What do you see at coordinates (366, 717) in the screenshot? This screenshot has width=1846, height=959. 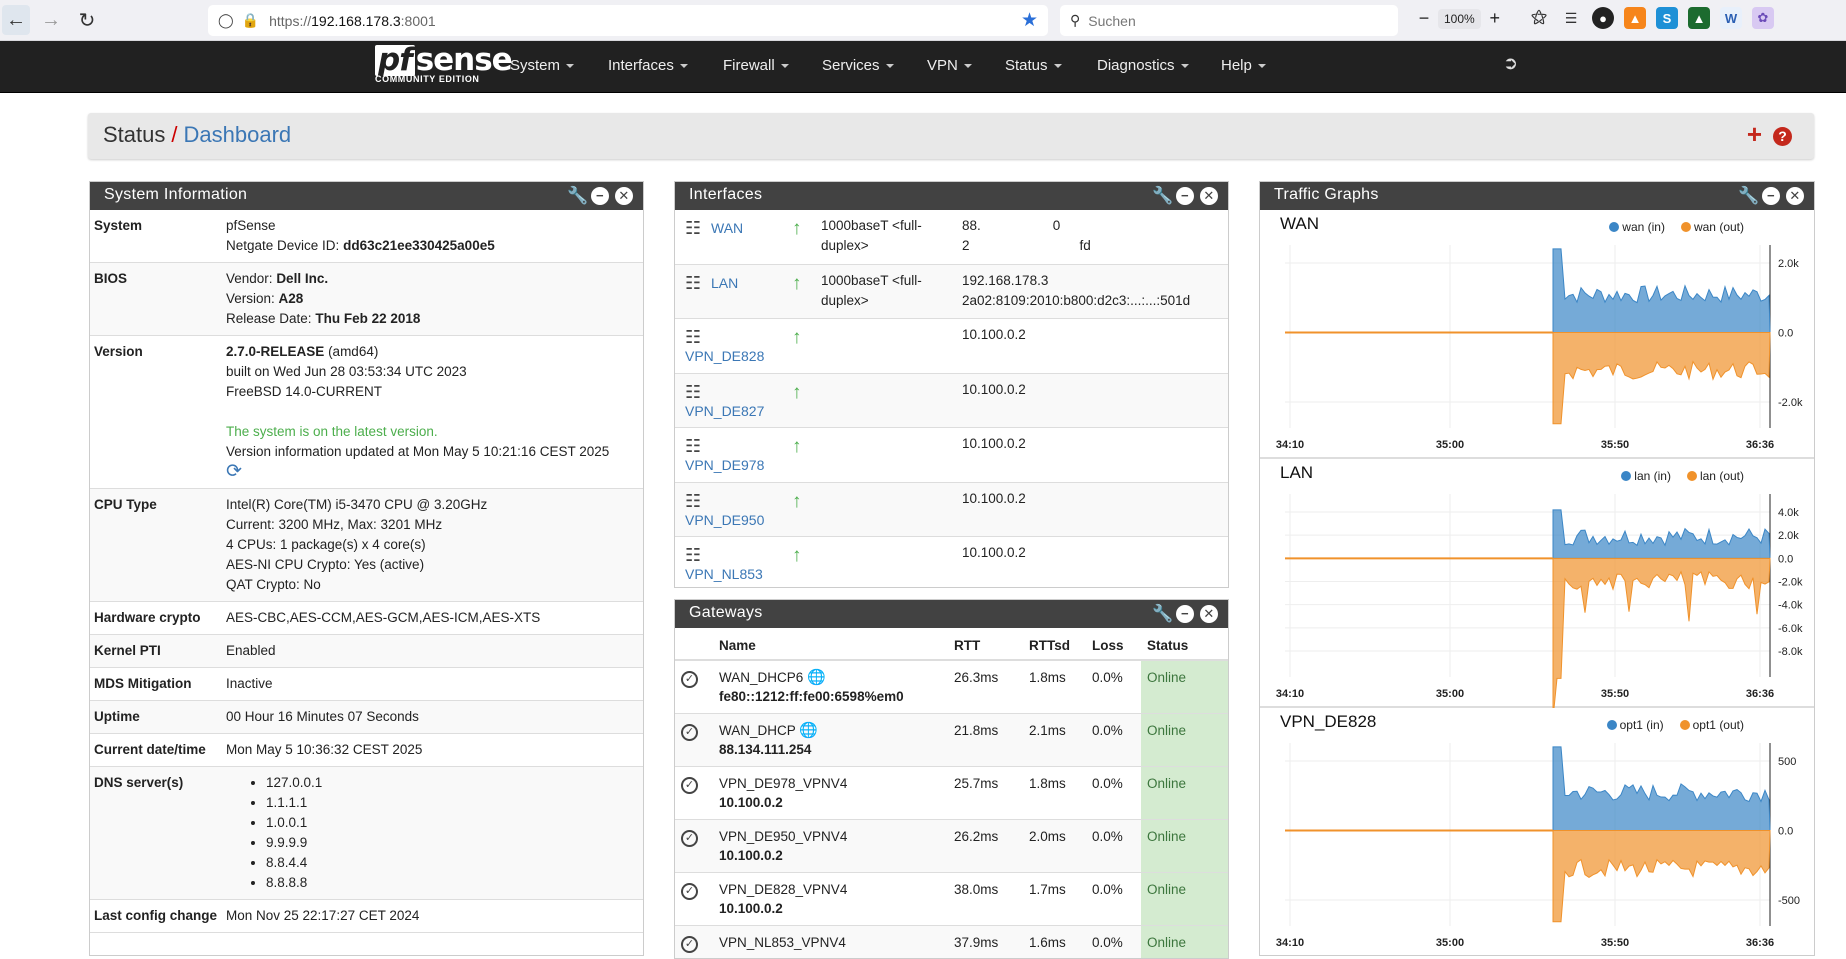 I see `sysinfo-row-uptime: Uptime00 Hour 16 Minutes 07 Seconds` at bounding box center [366, 717].